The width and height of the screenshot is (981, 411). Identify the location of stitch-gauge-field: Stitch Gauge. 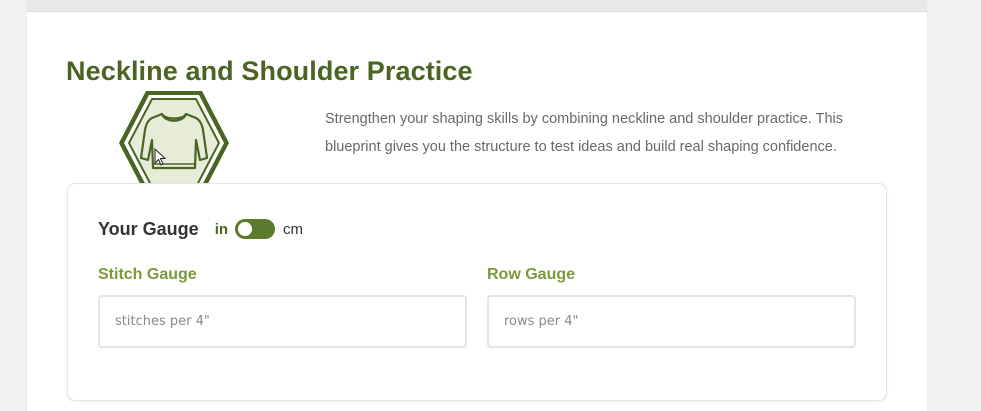
(282, 307).